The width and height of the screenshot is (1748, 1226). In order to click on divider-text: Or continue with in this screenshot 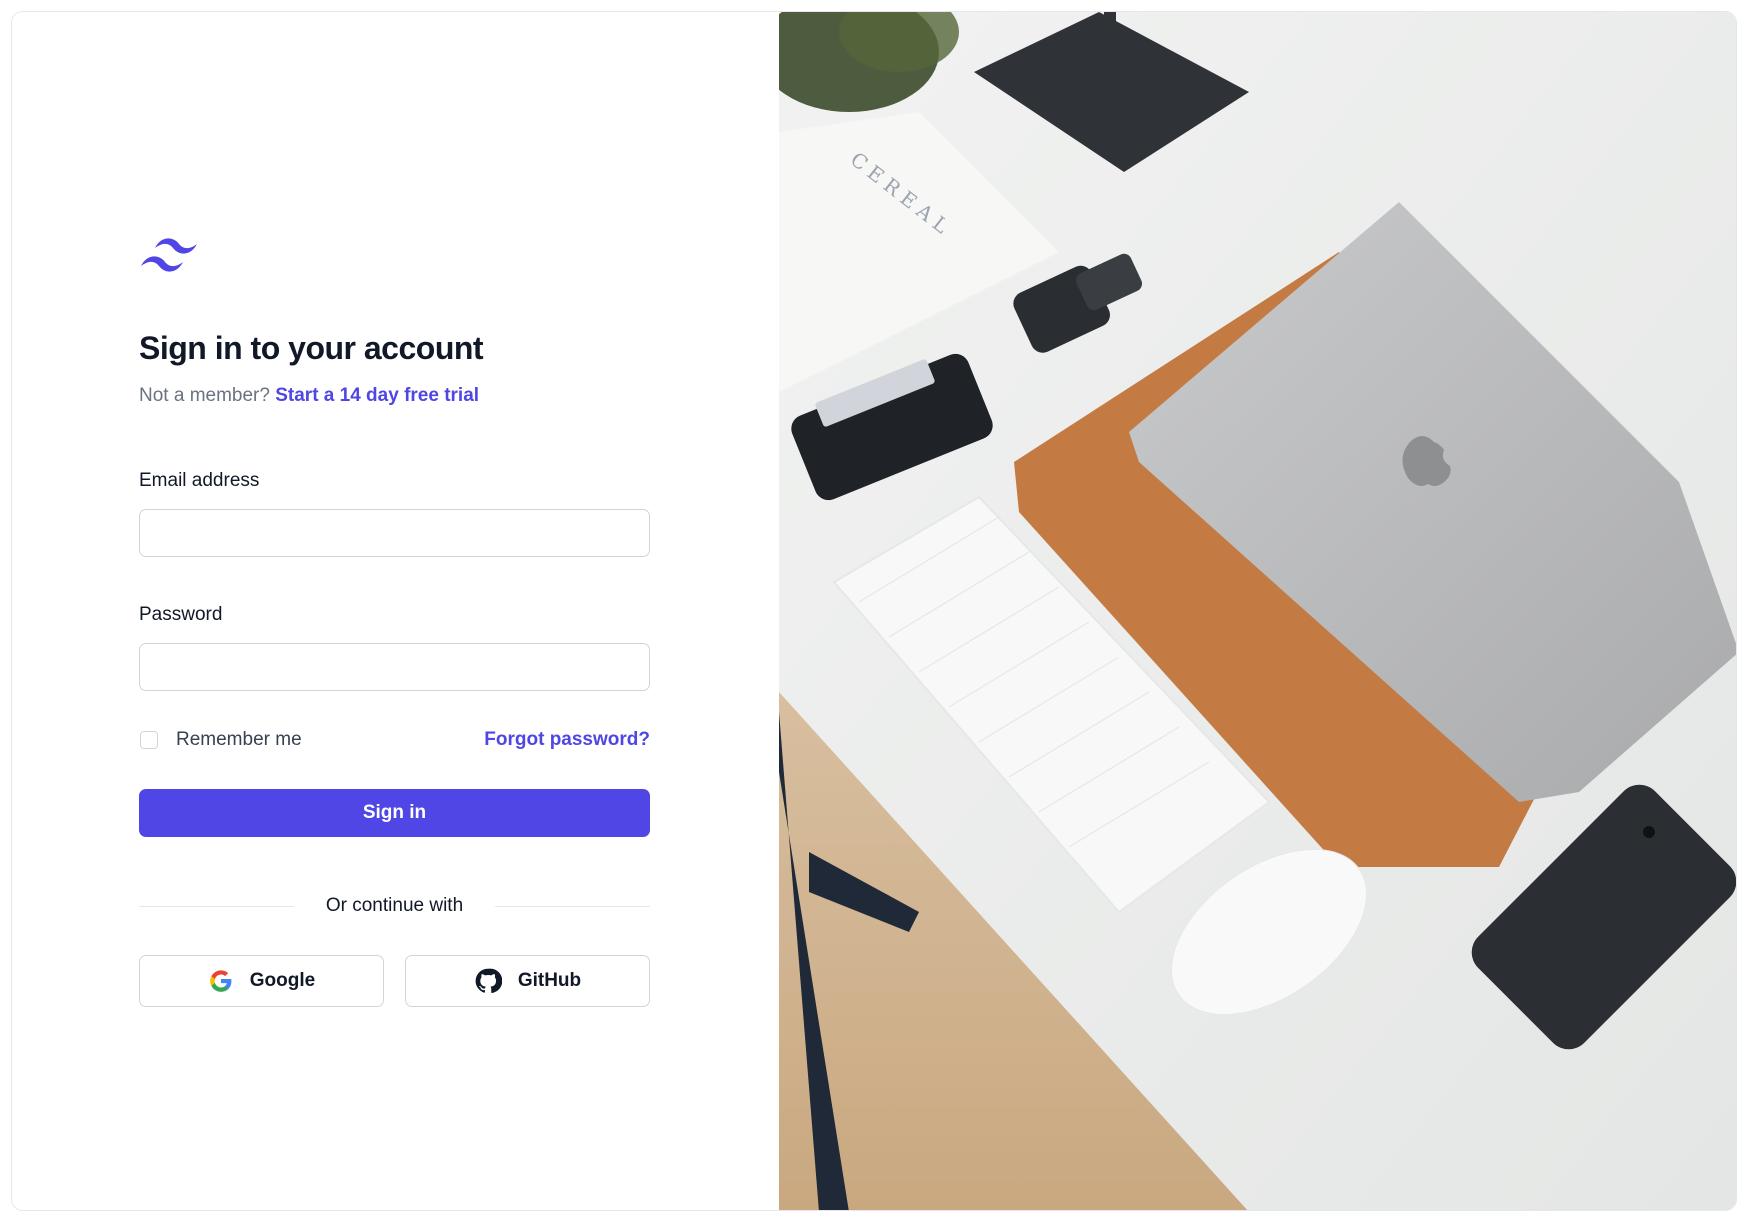, I will do `click(394, 905)`.